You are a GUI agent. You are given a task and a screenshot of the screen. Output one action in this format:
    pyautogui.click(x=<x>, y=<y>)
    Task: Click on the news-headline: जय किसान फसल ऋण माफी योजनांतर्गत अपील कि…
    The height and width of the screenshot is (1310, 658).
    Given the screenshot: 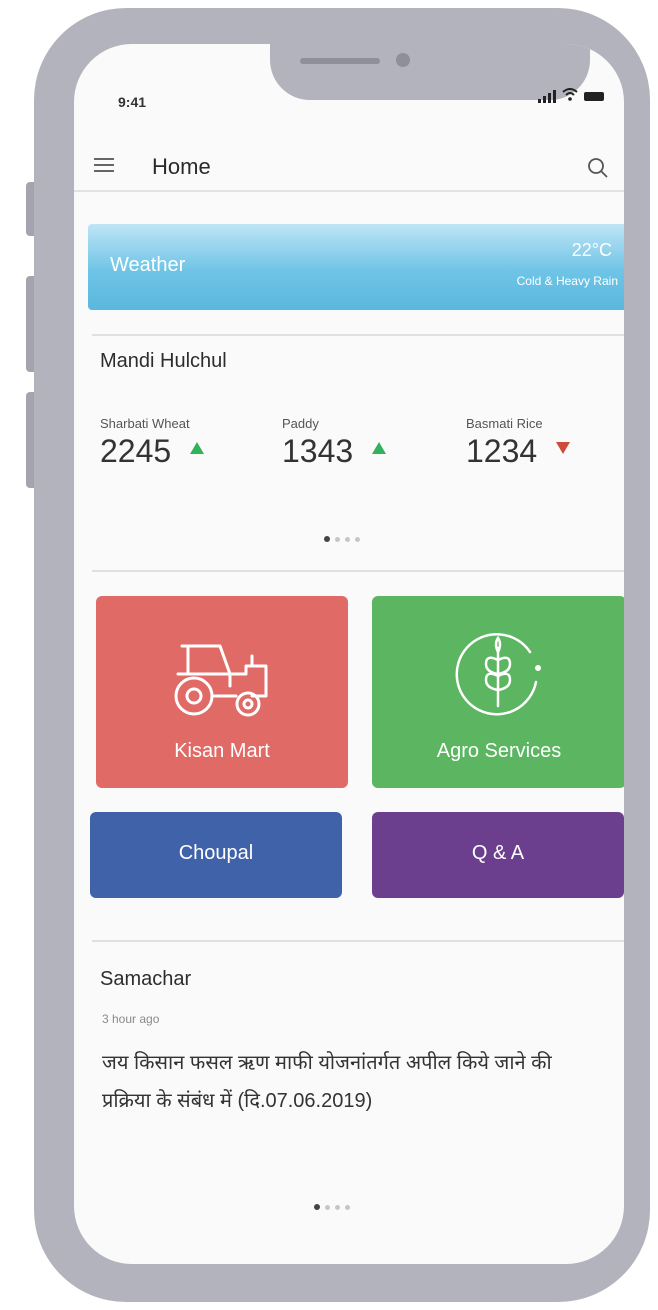 What is the action you would take?
    pyautogui.click(x=342, y=1082)
    